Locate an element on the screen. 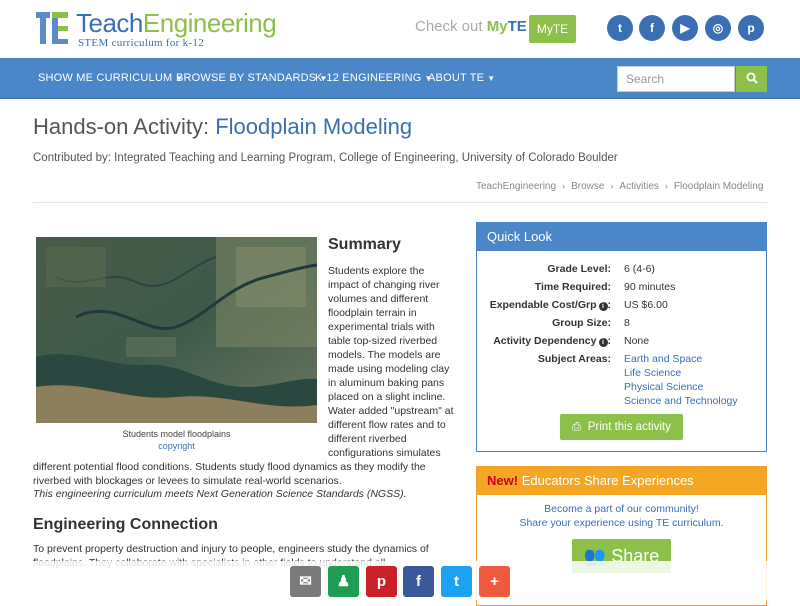 This screenshot has width=800, height=606. nav-browse-by-standards: BROWSE BY STANDARDS ▼ is located at coordinates (251, 78).